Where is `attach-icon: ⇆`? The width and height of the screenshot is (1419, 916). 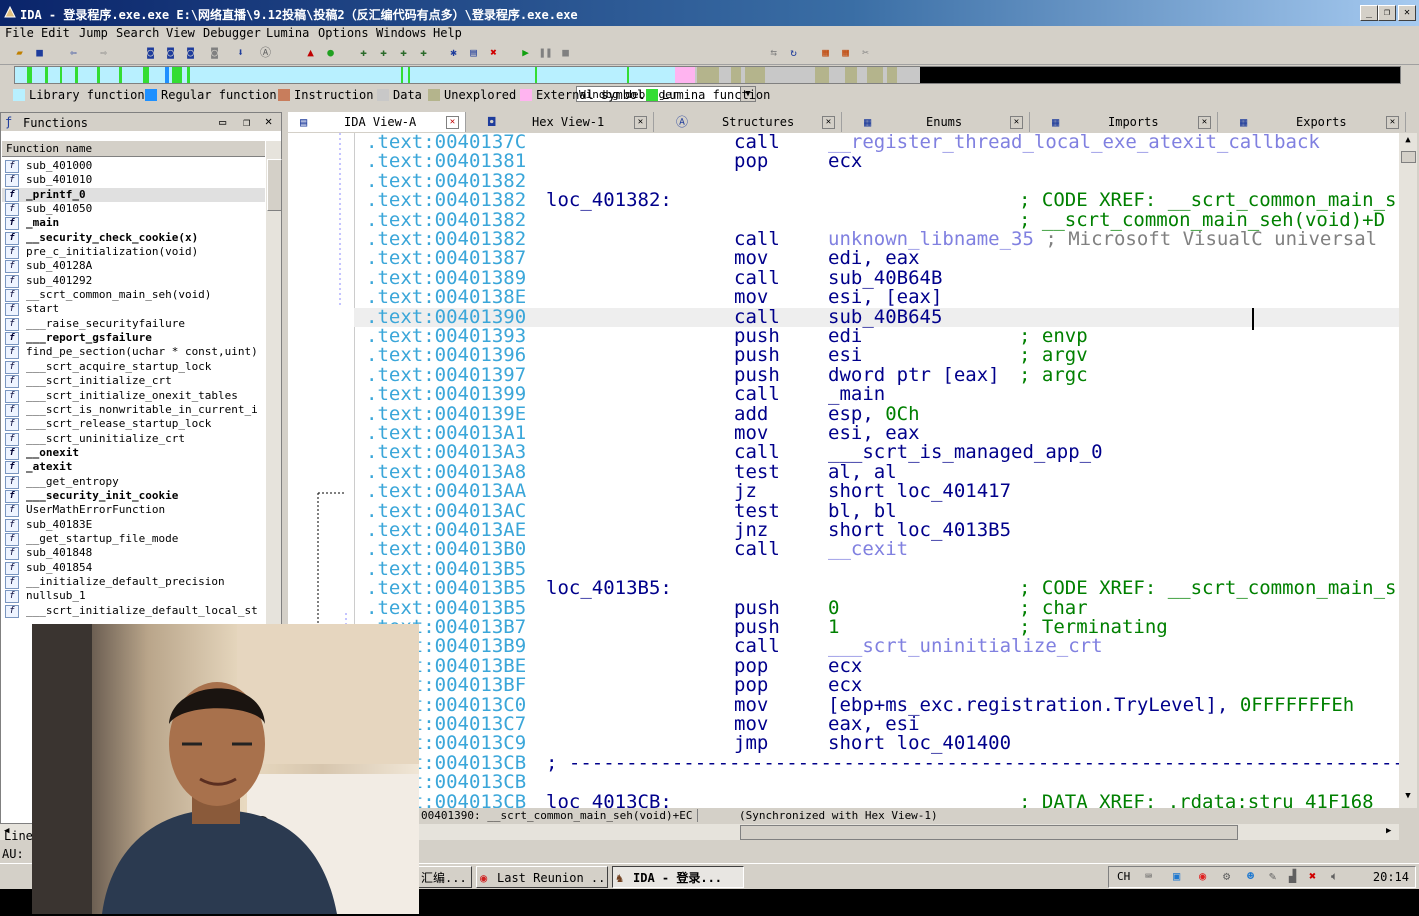 attach-icon: ⇆ is located at coordinates (773, 52).